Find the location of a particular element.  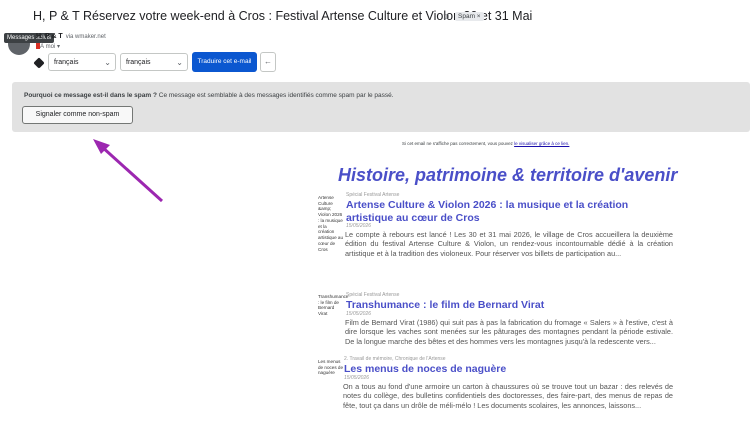

view-in-browser-link: le visualiser grâce à ce lien. is located at coordinates (541, 143).